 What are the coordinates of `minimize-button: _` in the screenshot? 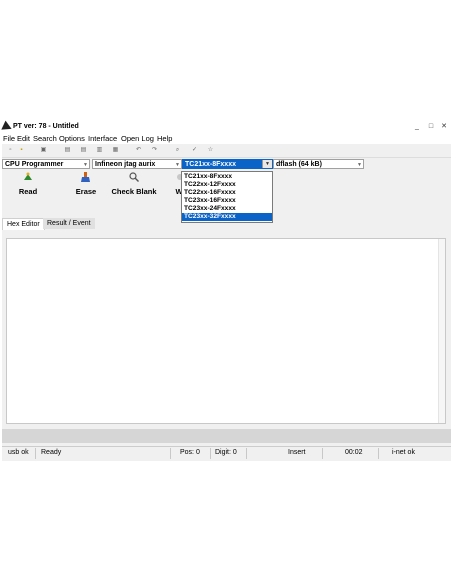 It's located at (417, 126).